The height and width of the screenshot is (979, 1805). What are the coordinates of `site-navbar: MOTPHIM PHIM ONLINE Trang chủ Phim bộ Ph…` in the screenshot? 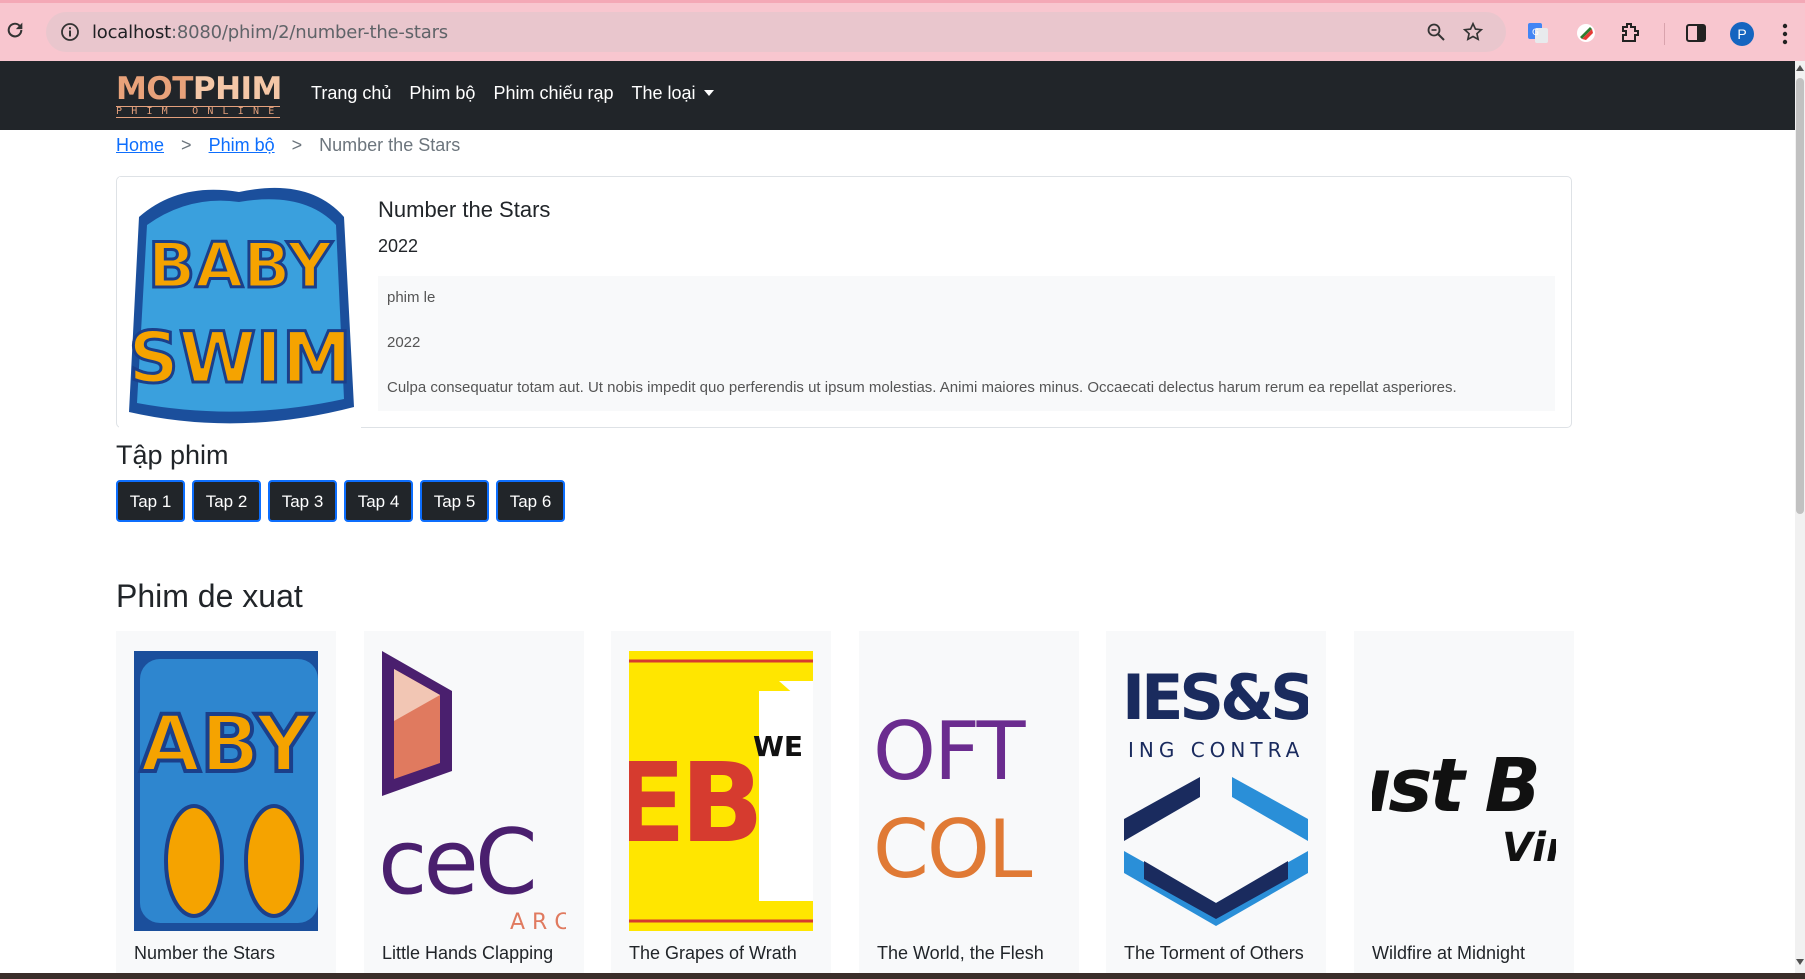 It's located at (897, 95).